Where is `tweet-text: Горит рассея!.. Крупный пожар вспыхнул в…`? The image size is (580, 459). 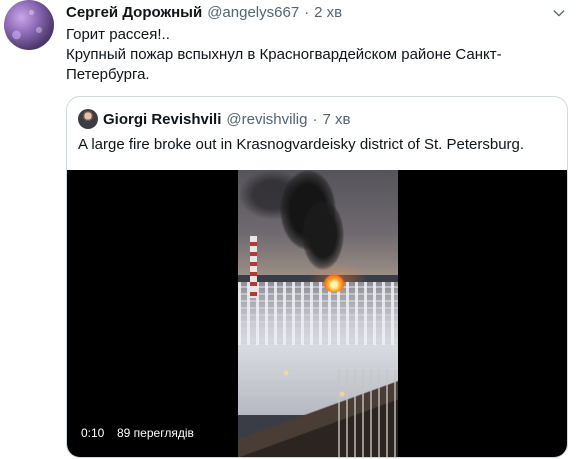
tweet-text: Горит рассея!.. Крупный пожар вспыхнул в… is located at coordinates (316, 55).